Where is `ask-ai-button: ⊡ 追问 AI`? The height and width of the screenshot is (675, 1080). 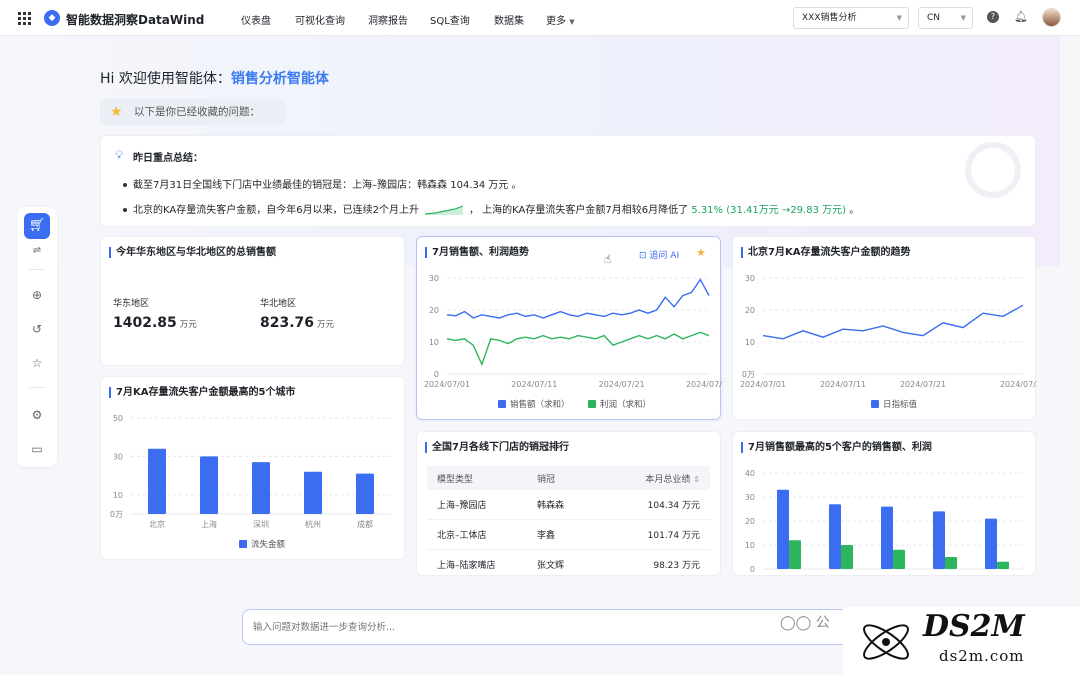
ask-ai-button: ⊡ 追问 AI is located at coordinates (659, 254).